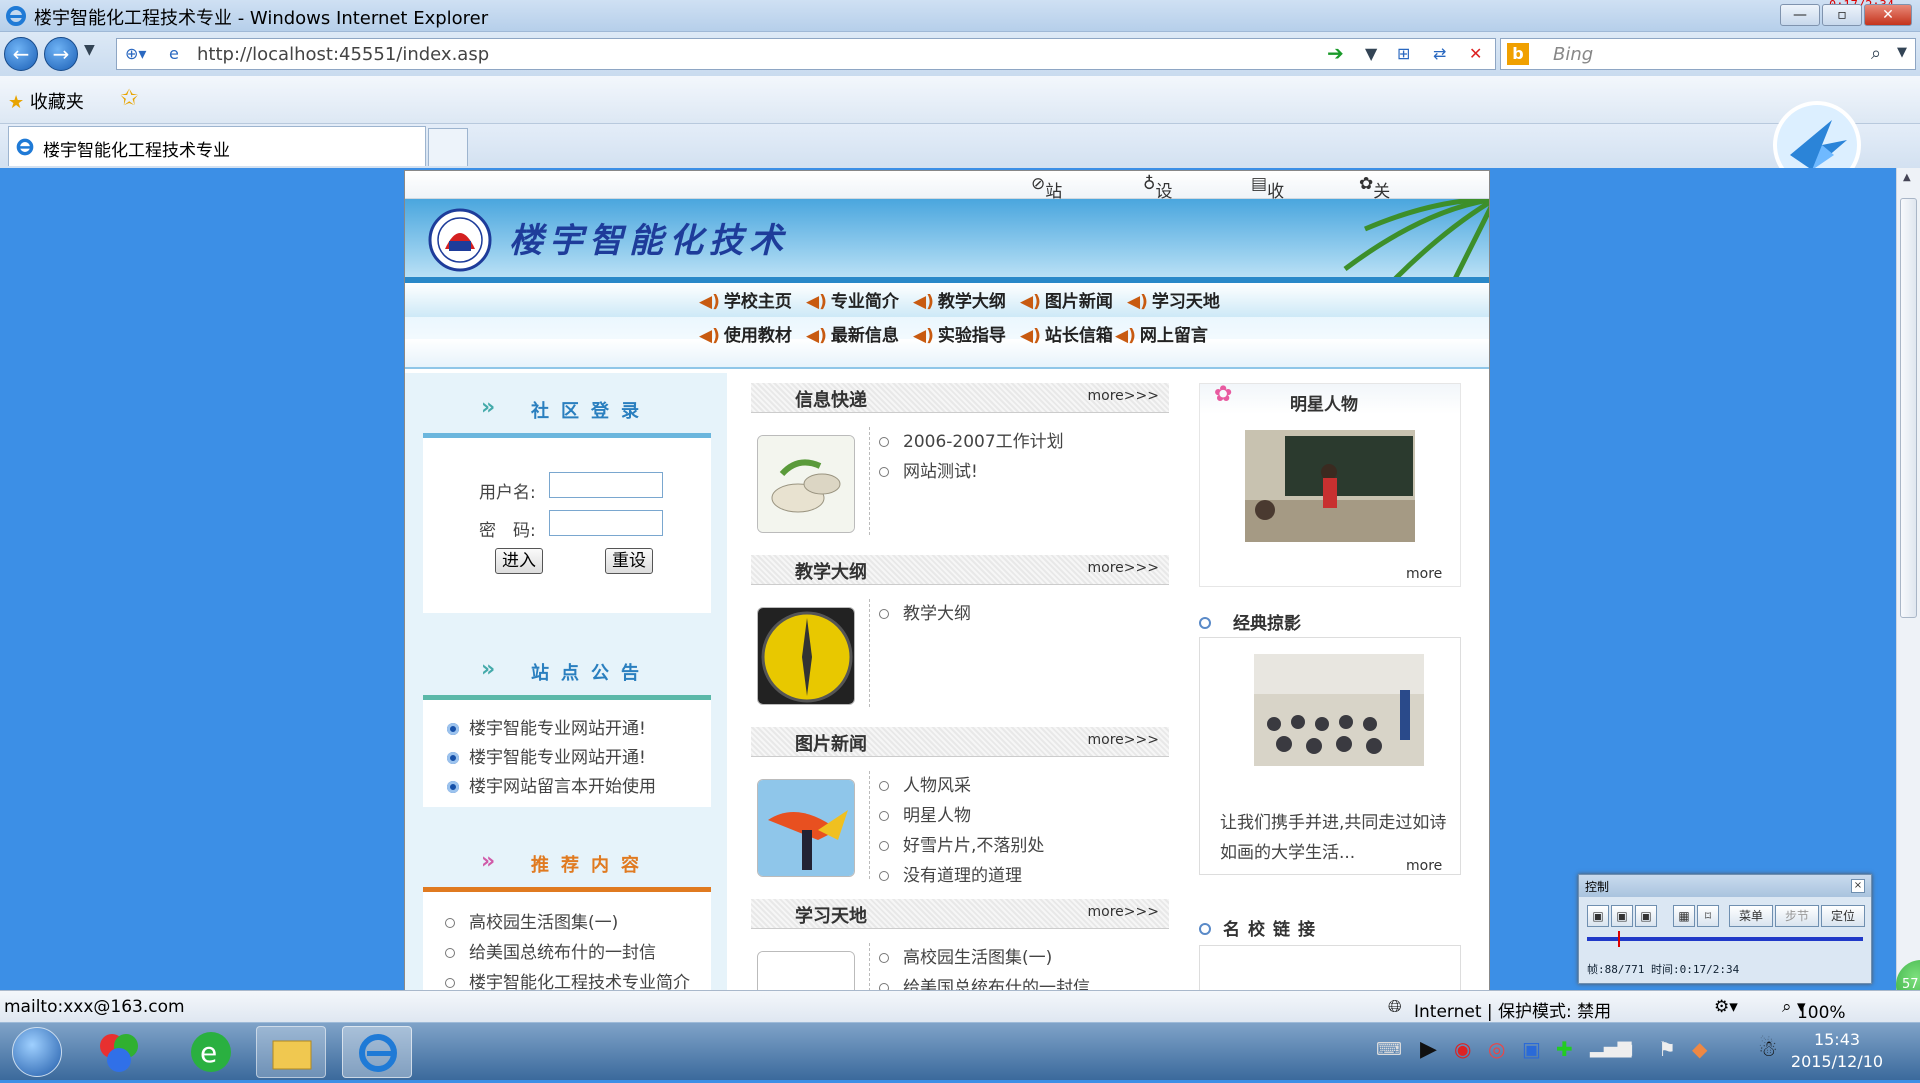 This screenshot has width=1920, height=1083. What do you see at coordinates (1475, 53) in the screenshot?
I see `stop-icon: ✕` at bounding box center [1475, 53].